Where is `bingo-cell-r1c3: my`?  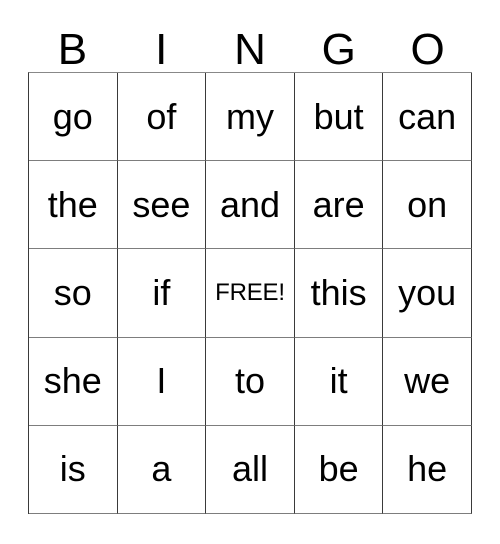 bingo-cell-r1c3: my is located at coordinates (250, 117).